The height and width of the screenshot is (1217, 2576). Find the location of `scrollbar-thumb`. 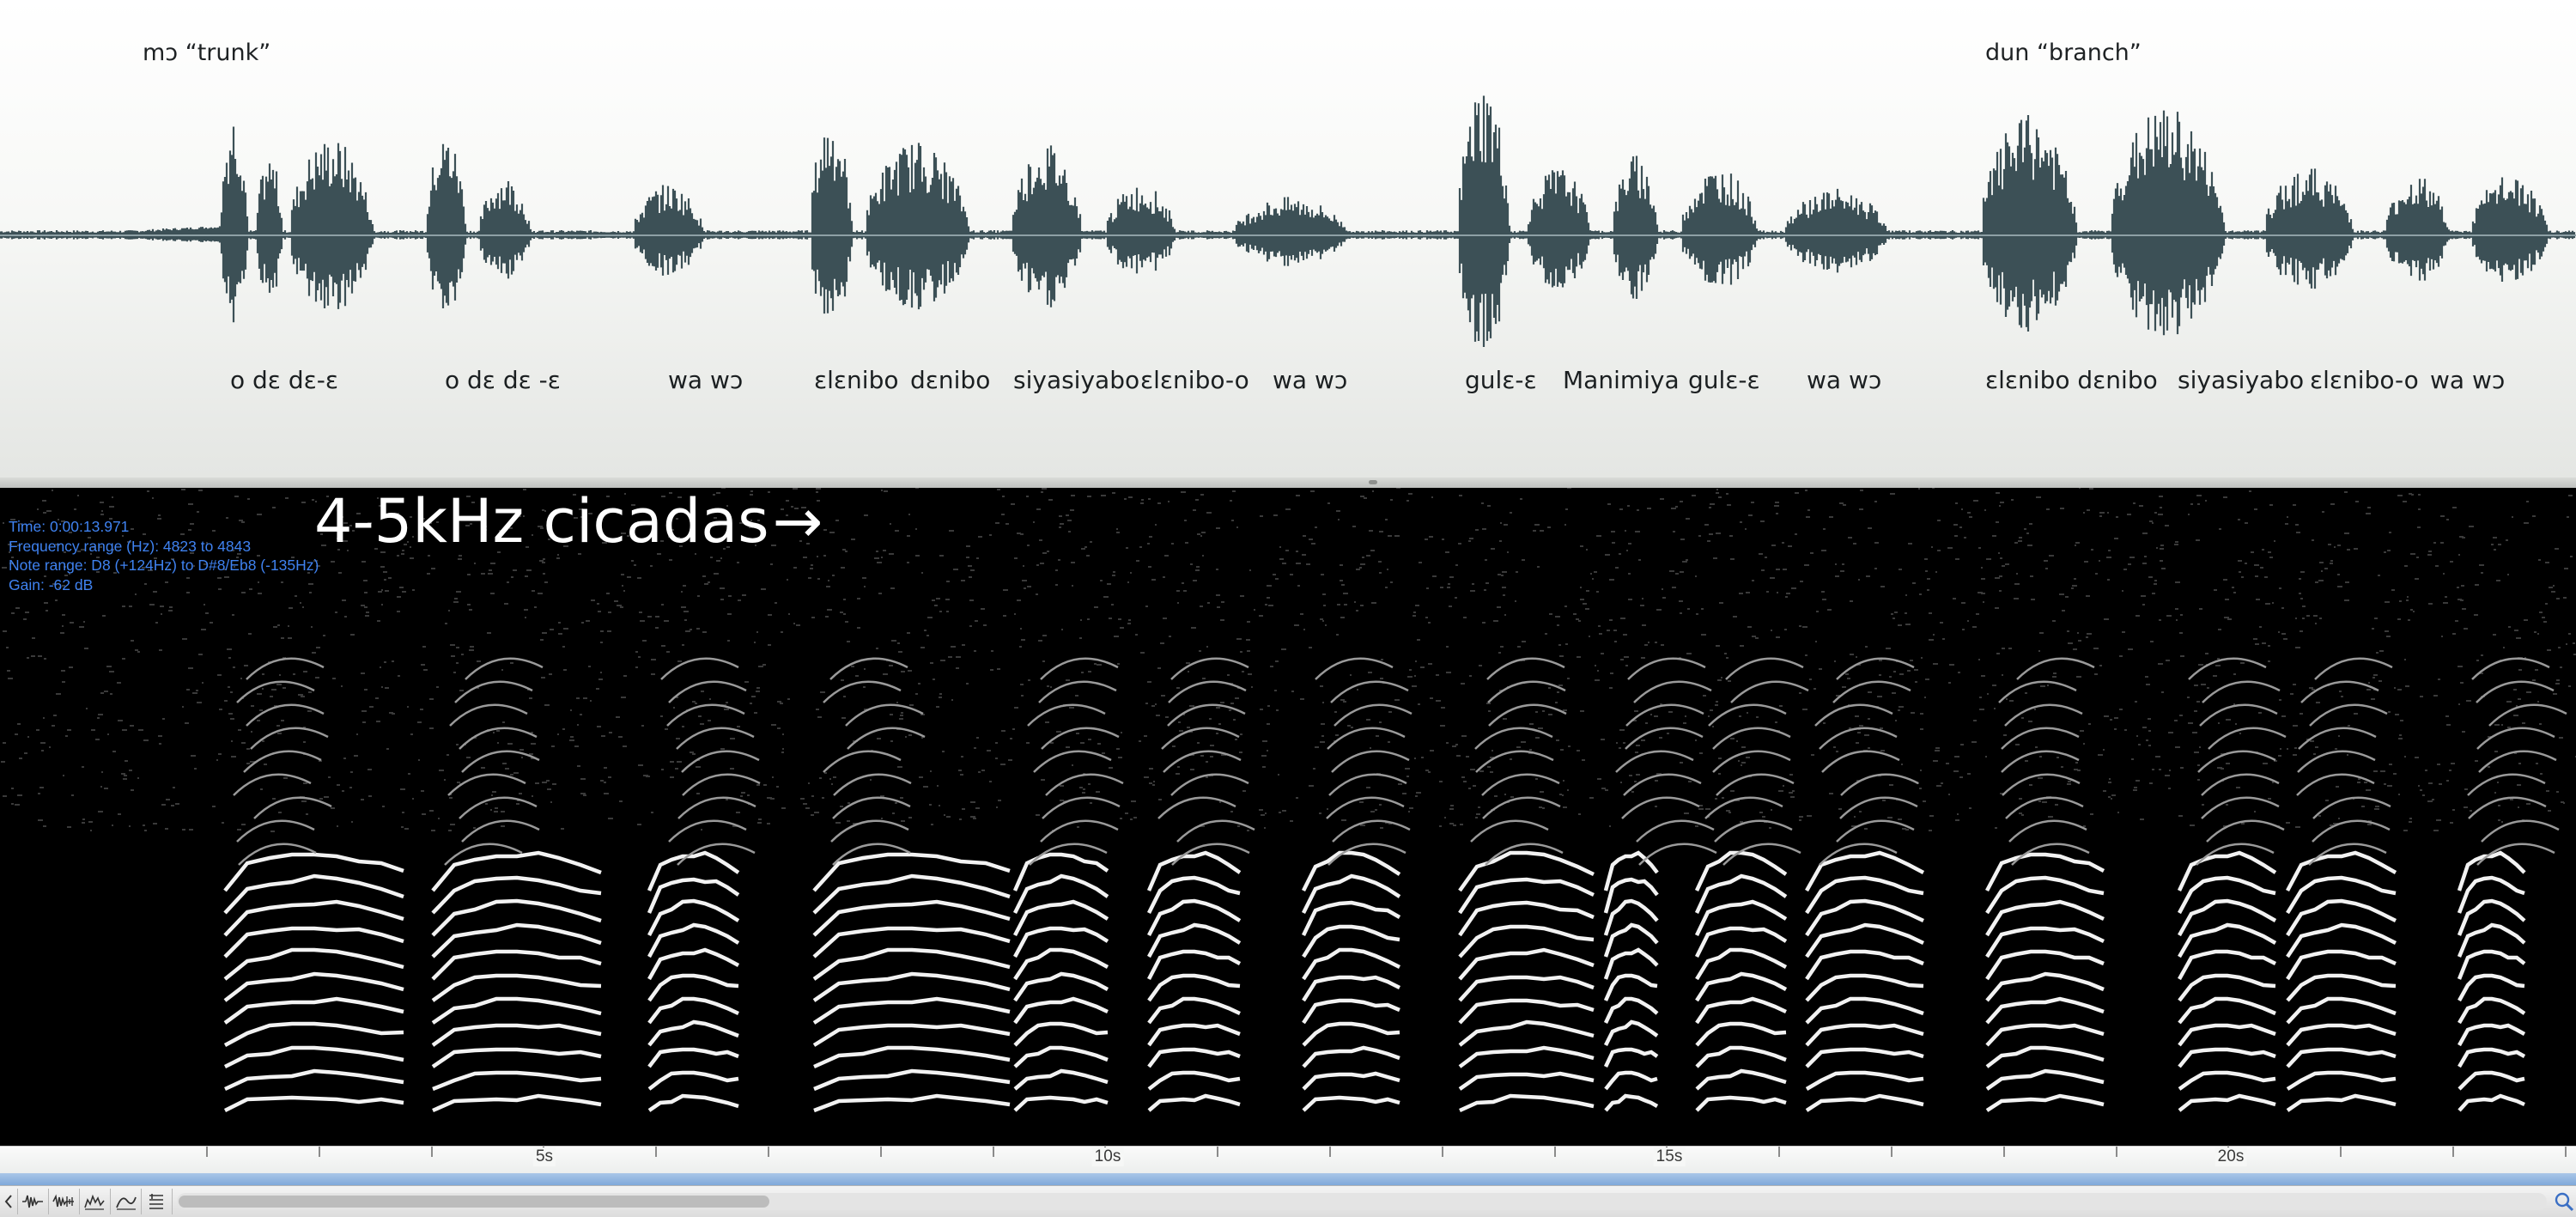

scrollbar-thumb is located at coordinates (474, 1202).